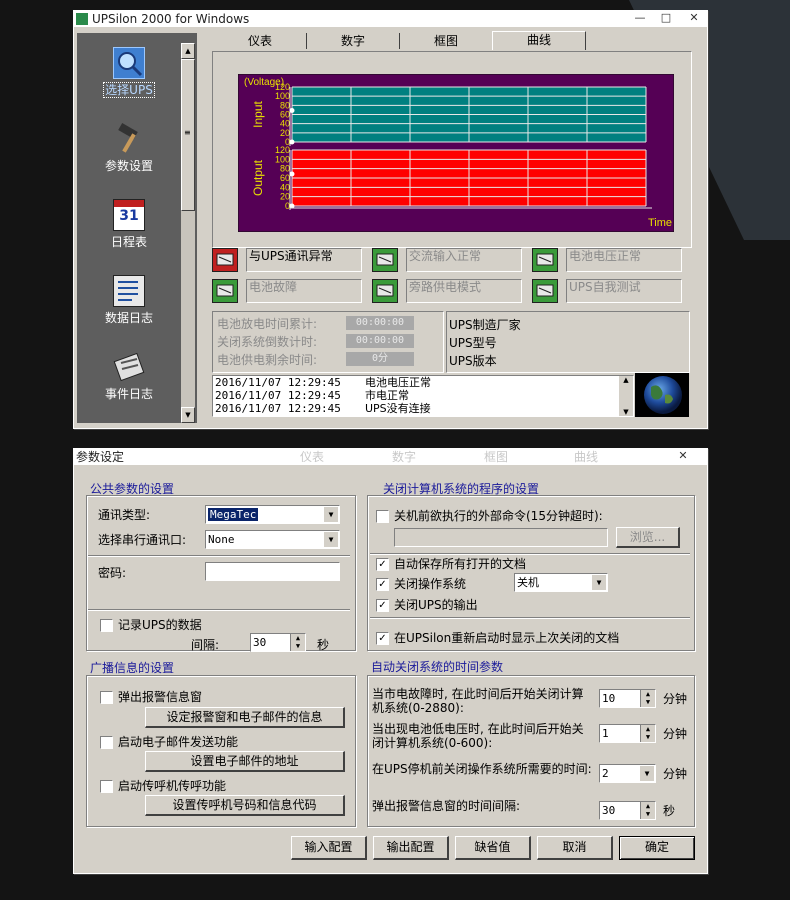  What do you see at coordinates (411, 848) in the screenshot?
I see `export-config-button: 输出配置` at bounding box center [411, 848].